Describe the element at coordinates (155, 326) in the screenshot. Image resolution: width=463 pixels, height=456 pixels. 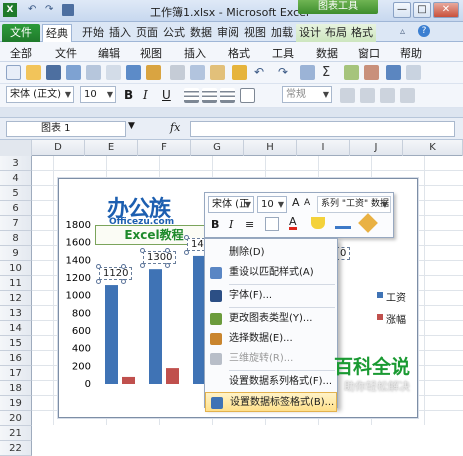
I see `bar-wage` at that location.